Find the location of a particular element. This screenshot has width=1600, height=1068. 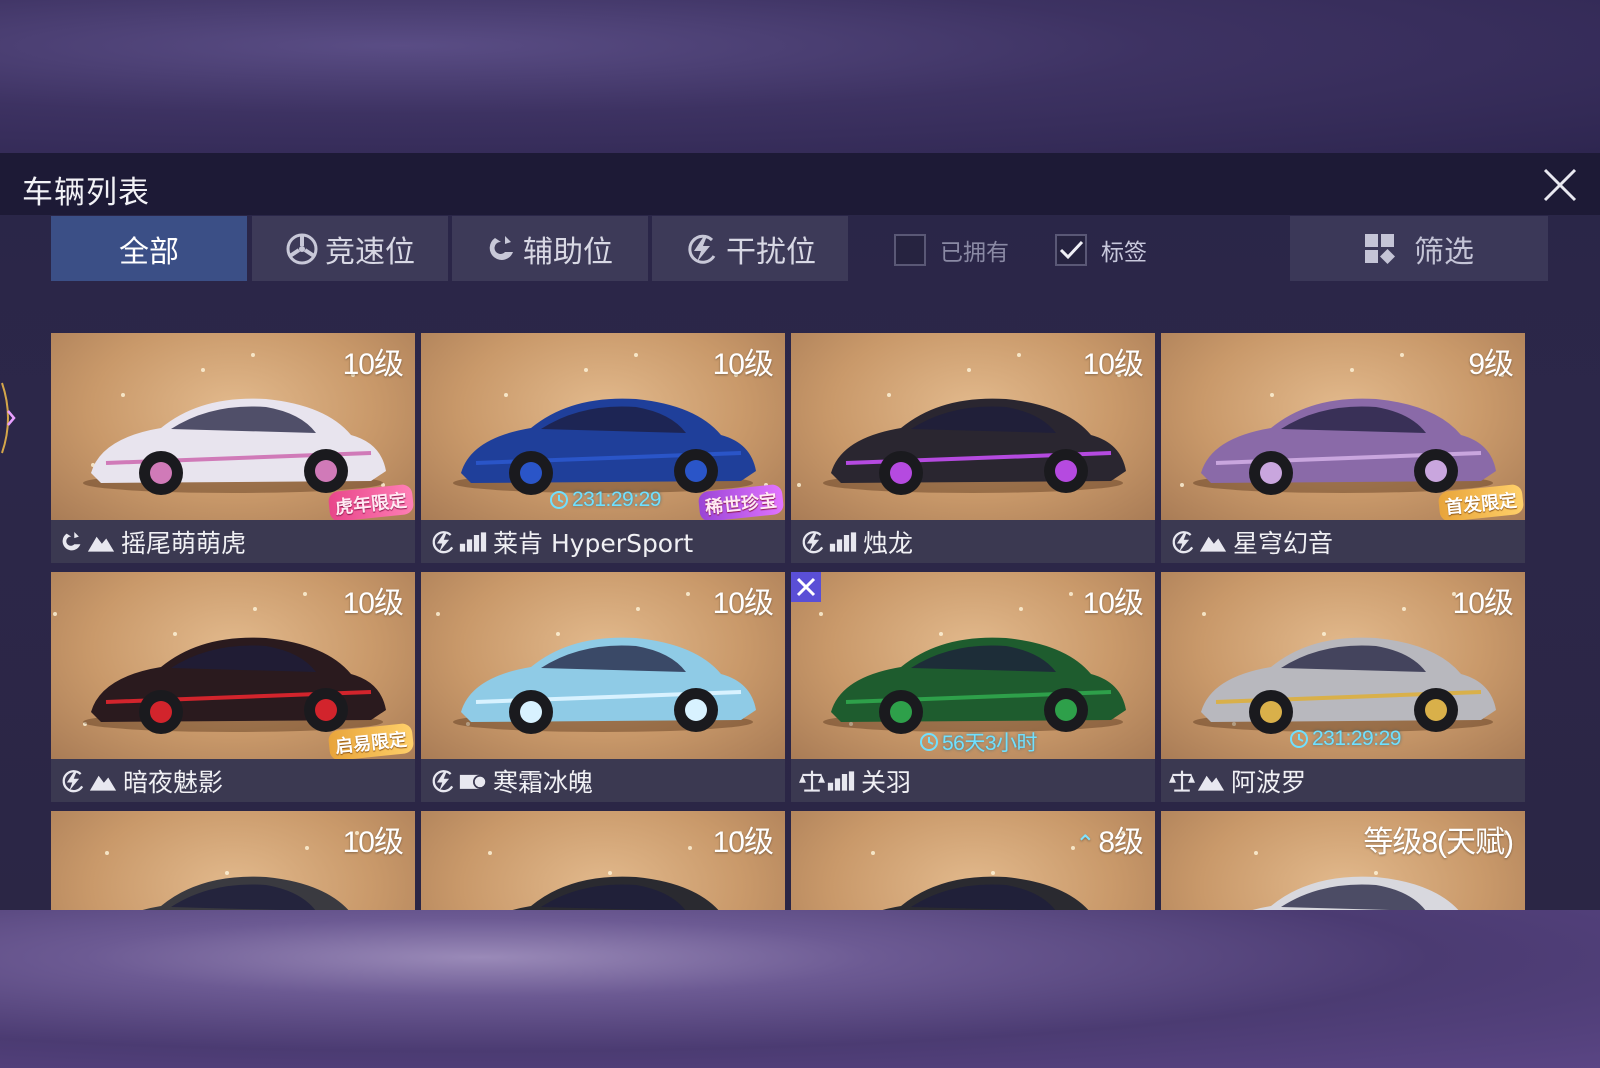

tab-label: 干扰位 is located at coordinates (771, 252).